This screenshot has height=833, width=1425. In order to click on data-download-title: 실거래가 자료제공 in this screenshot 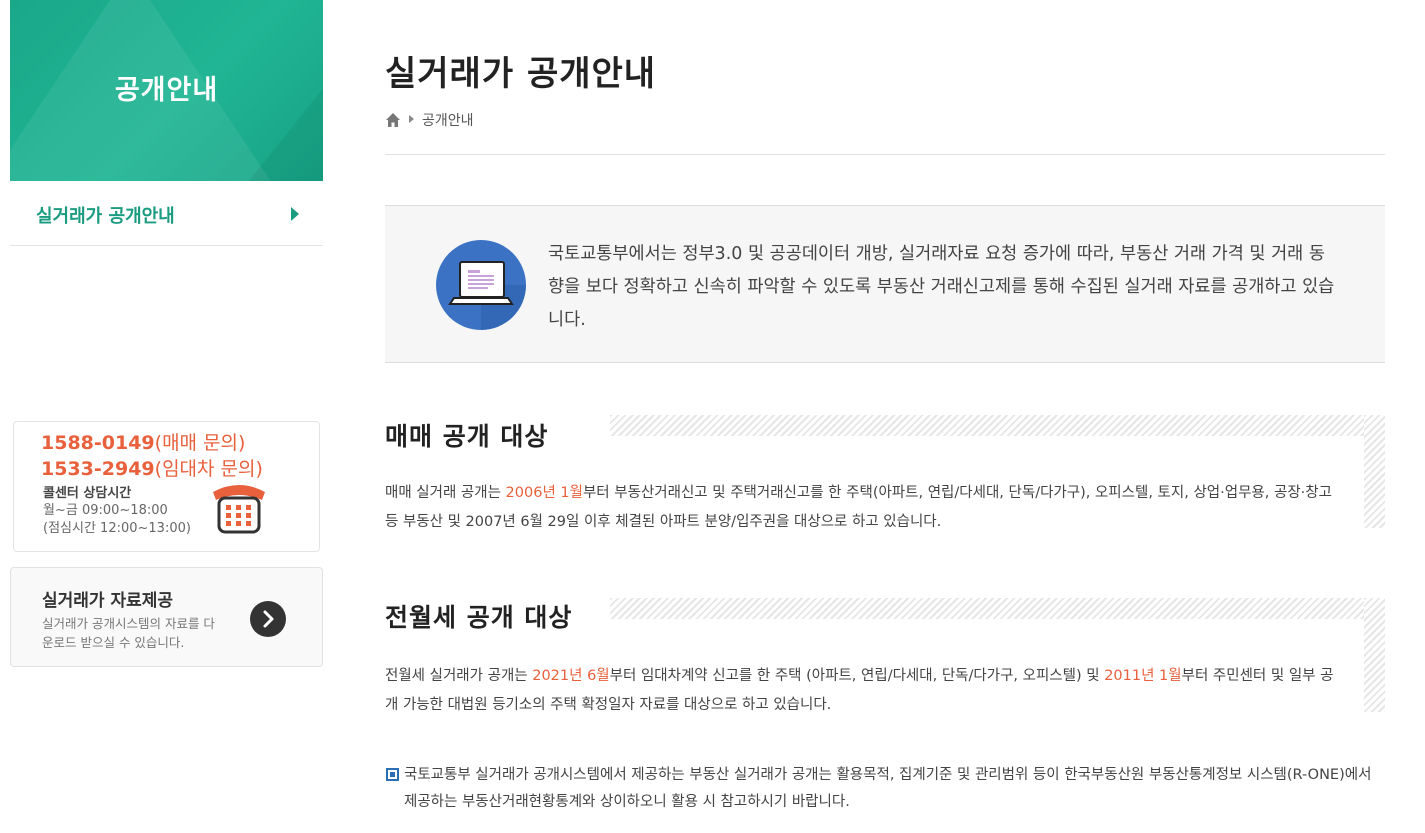, I will do `click(108, 601)`.